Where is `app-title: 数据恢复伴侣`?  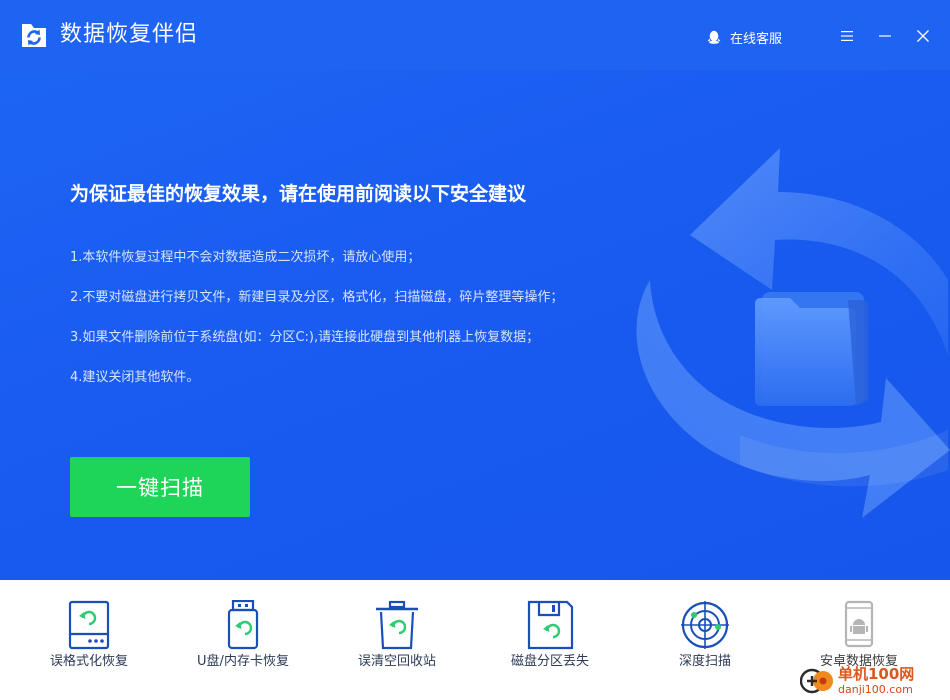
app-title: 数据恢复伴侣 is located at coordinates (129, 34).